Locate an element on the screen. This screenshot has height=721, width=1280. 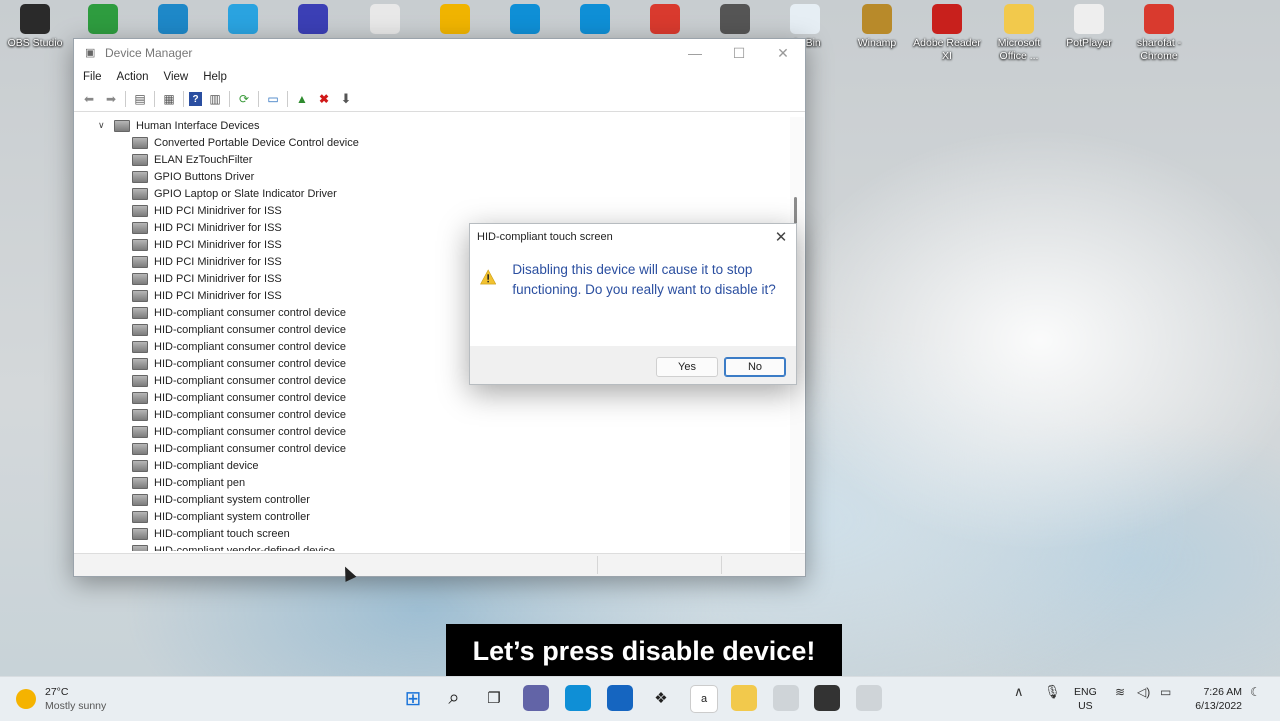
amazon-icon: a is located at coordinates (704, 699).